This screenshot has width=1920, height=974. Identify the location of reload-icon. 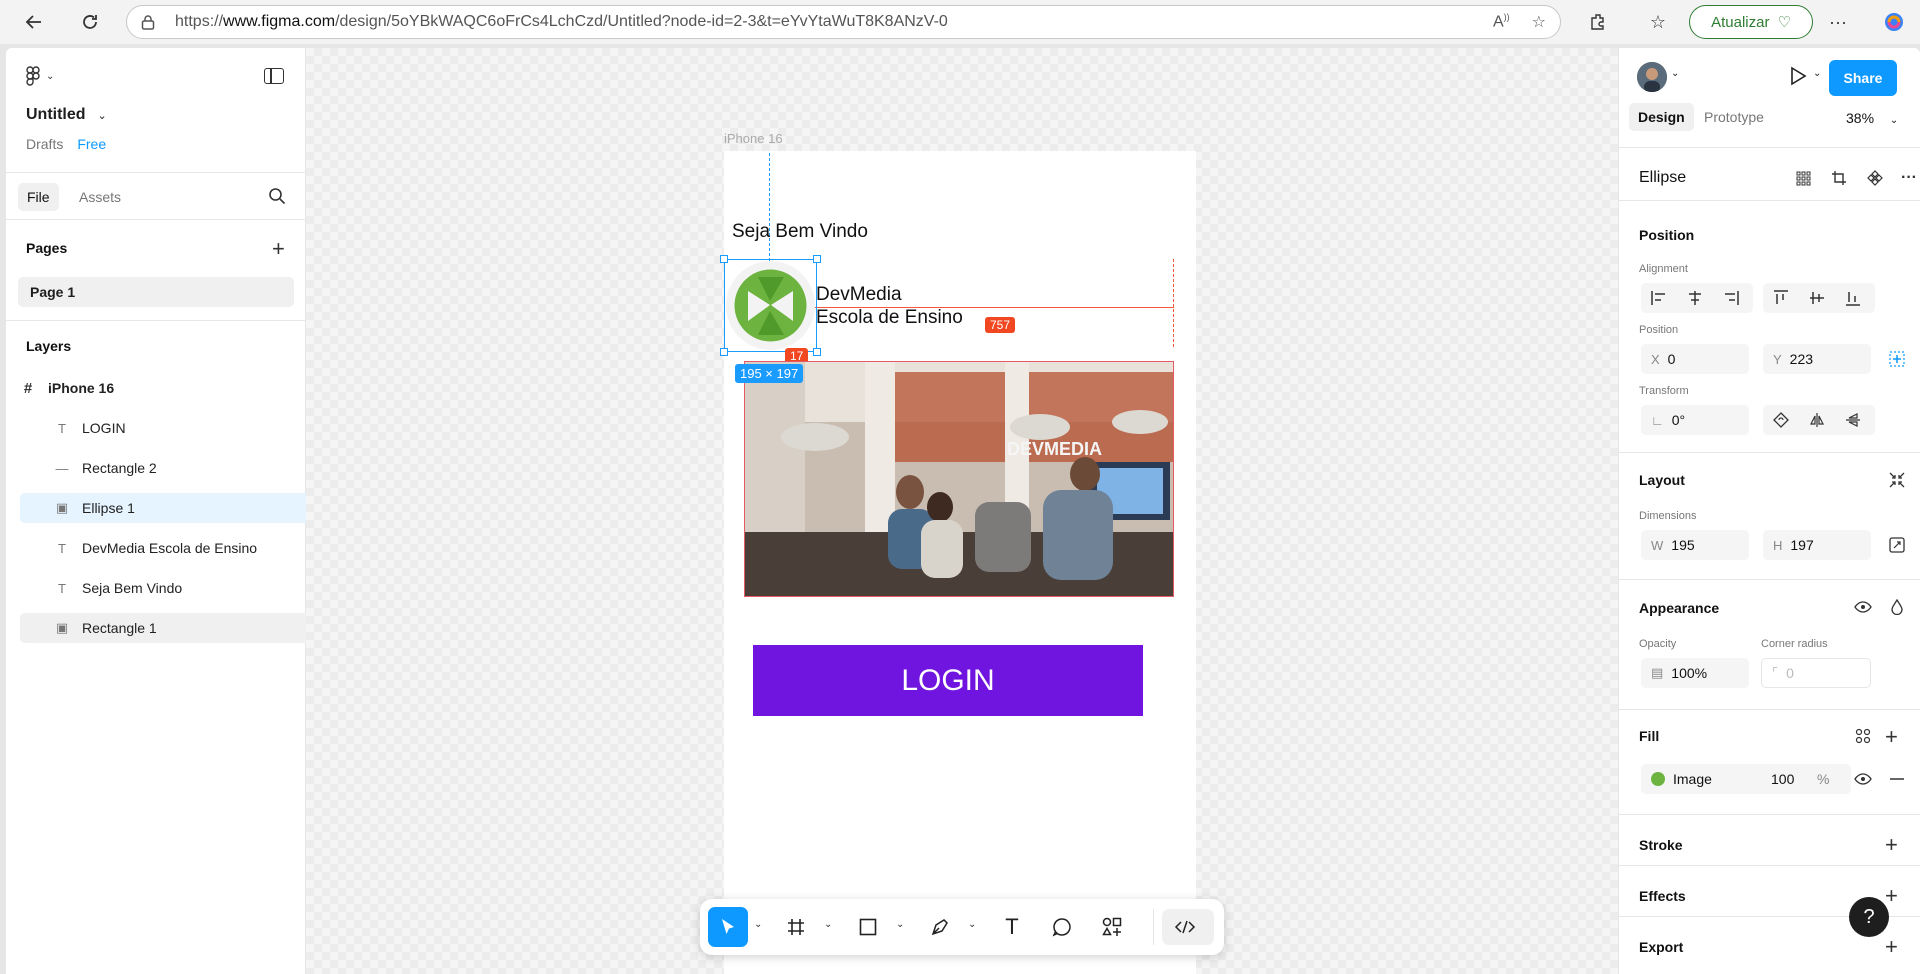
(90, 22).